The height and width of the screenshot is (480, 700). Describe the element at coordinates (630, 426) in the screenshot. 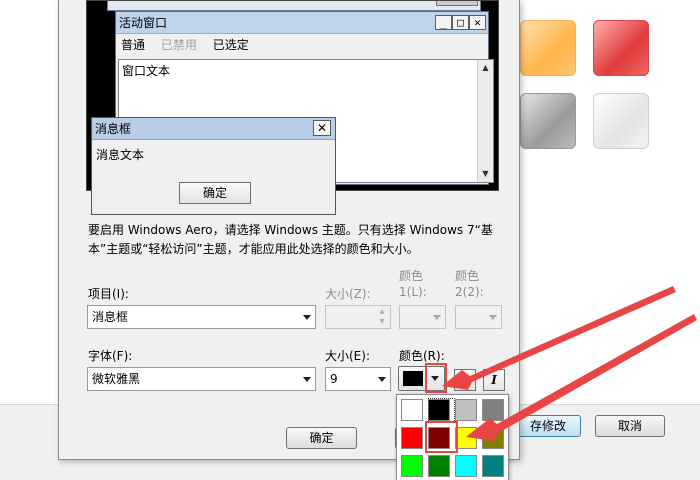

I see `background-cancel-button: 取消` at that location.